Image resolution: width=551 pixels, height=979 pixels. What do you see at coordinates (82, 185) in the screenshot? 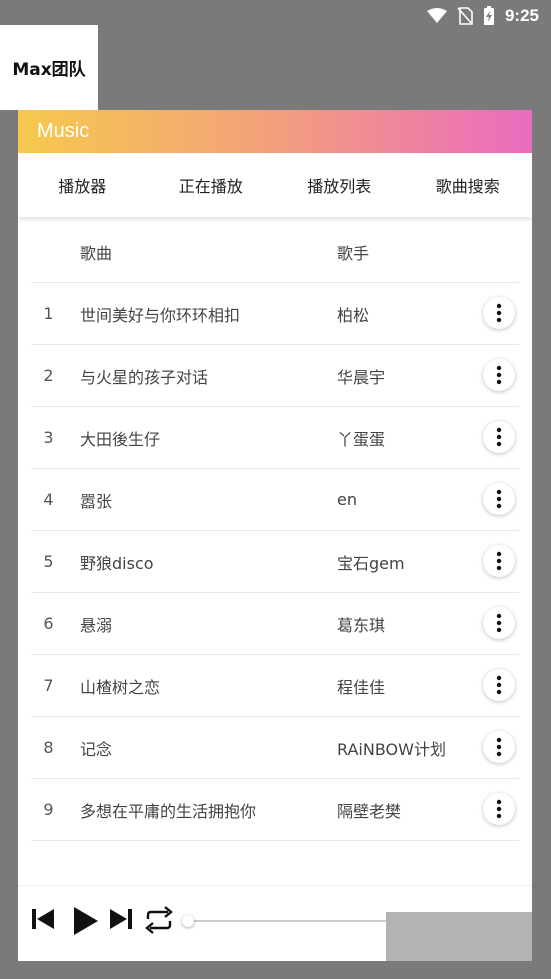
I see `tab-player: 播放器` at bounding box center [82, 185].